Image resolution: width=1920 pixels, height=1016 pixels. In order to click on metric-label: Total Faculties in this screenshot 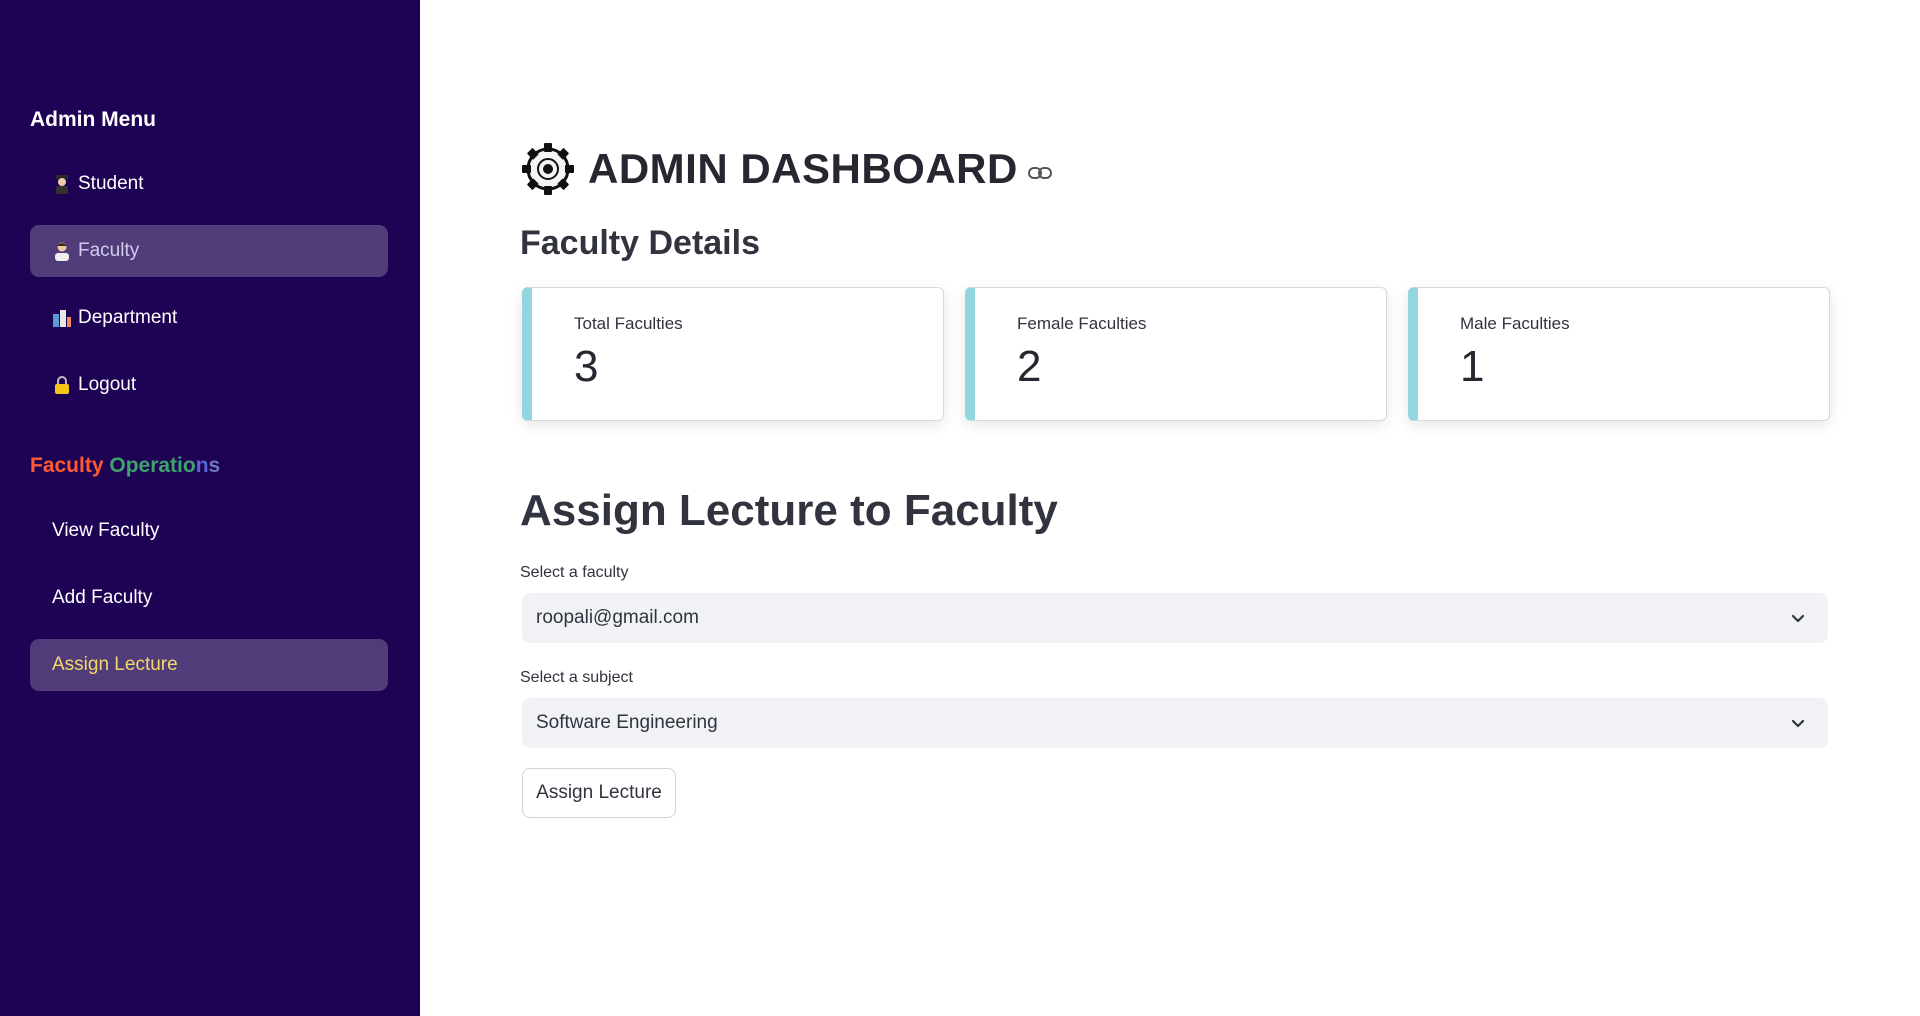, I will do `click(628, 323)`.